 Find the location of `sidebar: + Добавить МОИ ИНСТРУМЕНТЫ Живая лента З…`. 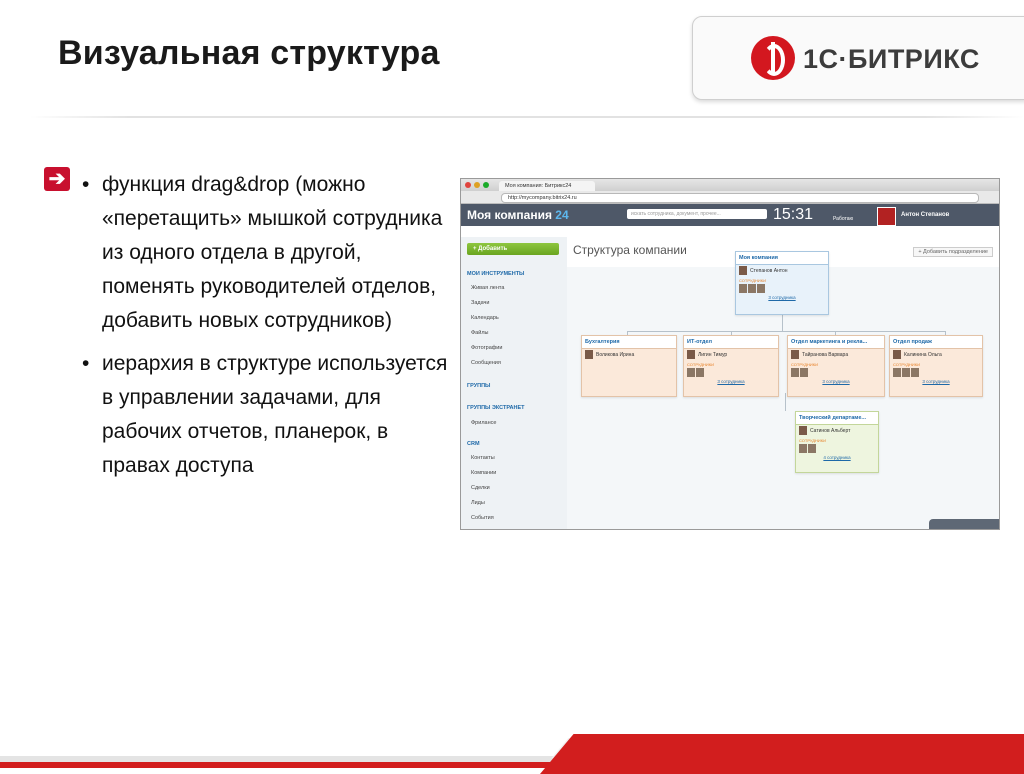

sidebar: + Добавить МОИ ИНСТРУМЕНТЫ Живая лента З… is located at coordinates (514, 383).